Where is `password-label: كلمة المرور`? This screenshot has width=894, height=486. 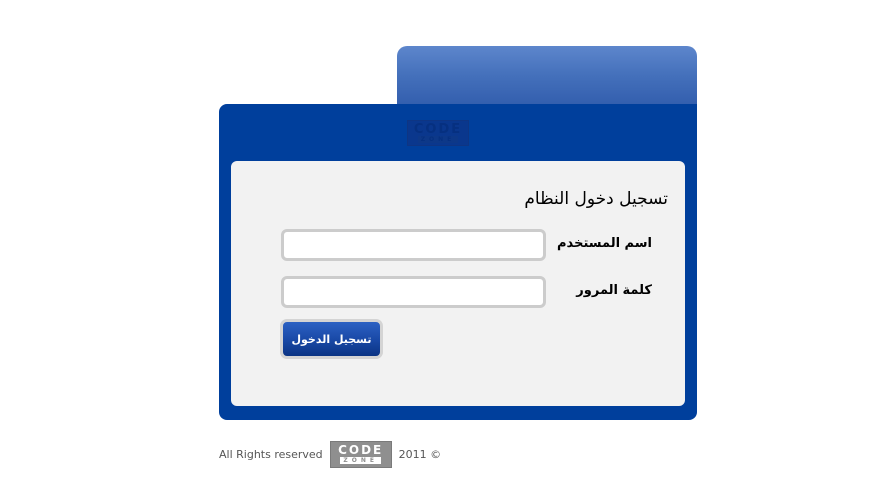
password-label: كلمة المرور is located at coordinates (614, 290).